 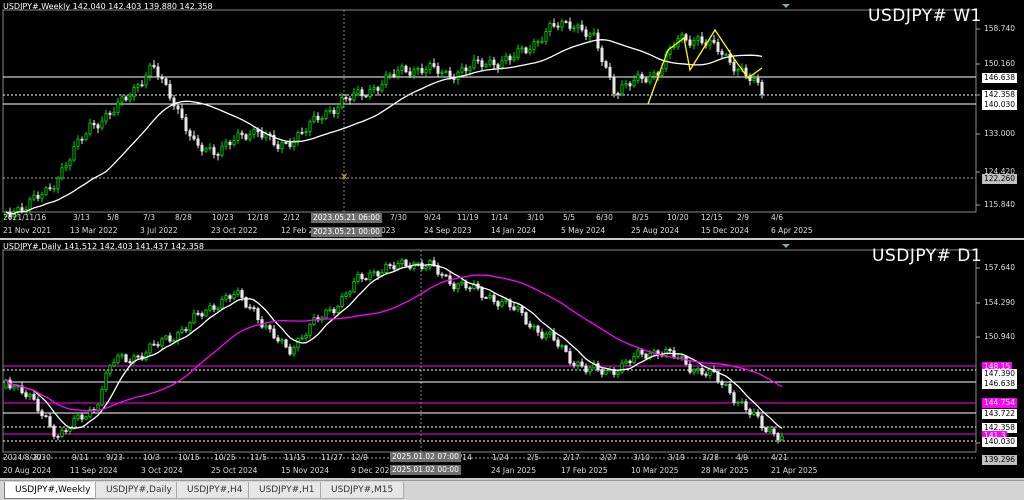 I want to click on chart-tab-2: USDJPY#,H4, so click(x=215, y=490).